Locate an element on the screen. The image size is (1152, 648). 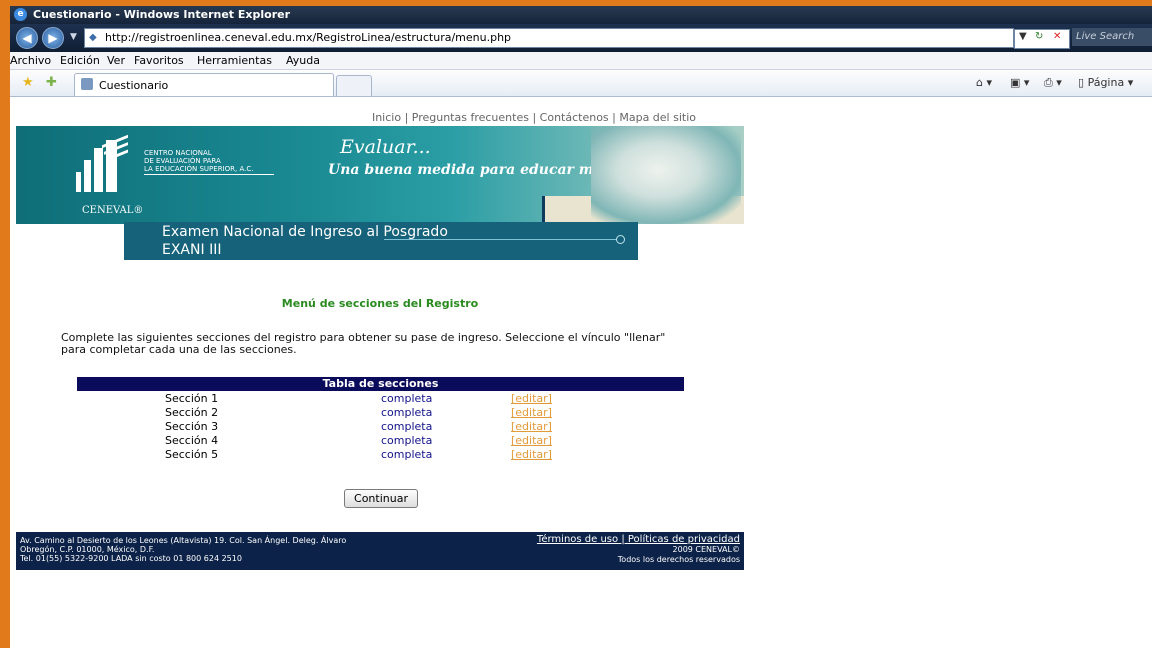
tab-label: Cuestionario is located at coordinates (134, 85).